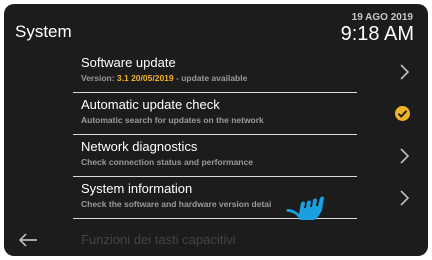  I want to click on time-display: 9:18 AM, so click(377, 34).